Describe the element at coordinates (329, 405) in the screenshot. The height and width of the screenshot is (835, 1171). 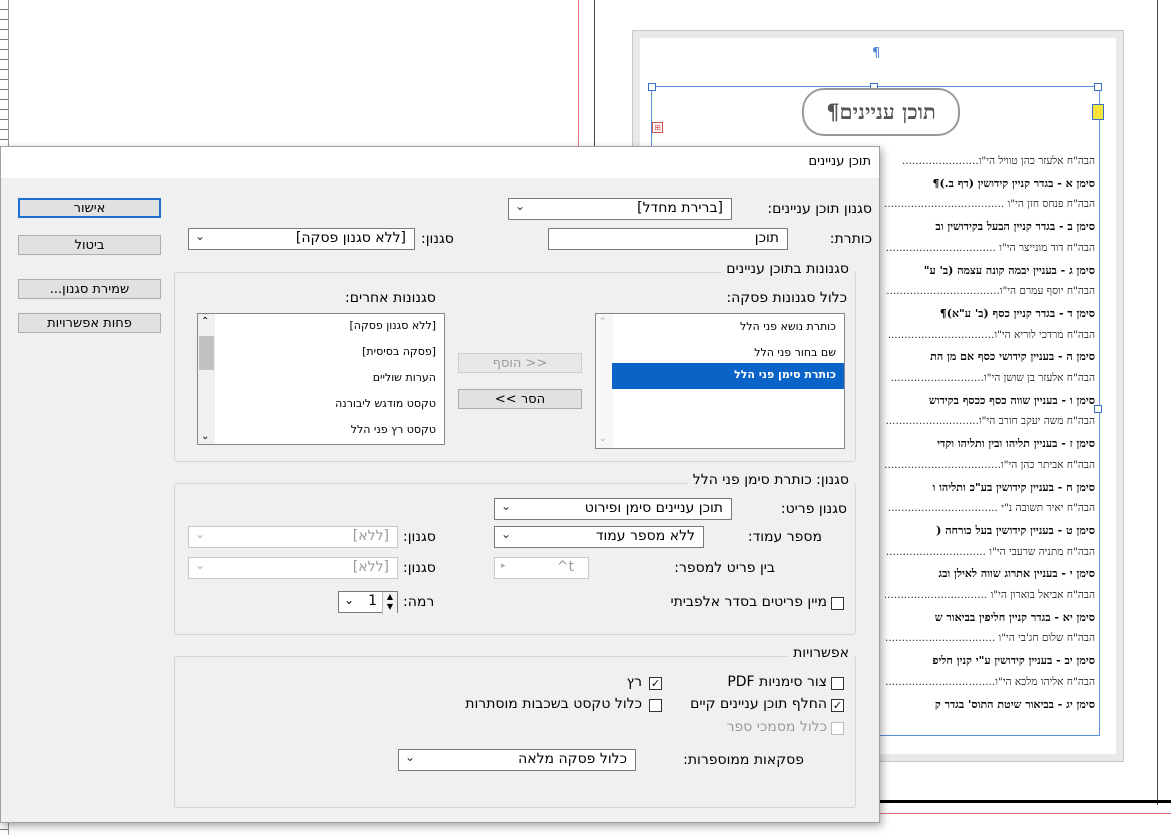
I see `list-item: טקסט מודגש ליבורנה` at that location.